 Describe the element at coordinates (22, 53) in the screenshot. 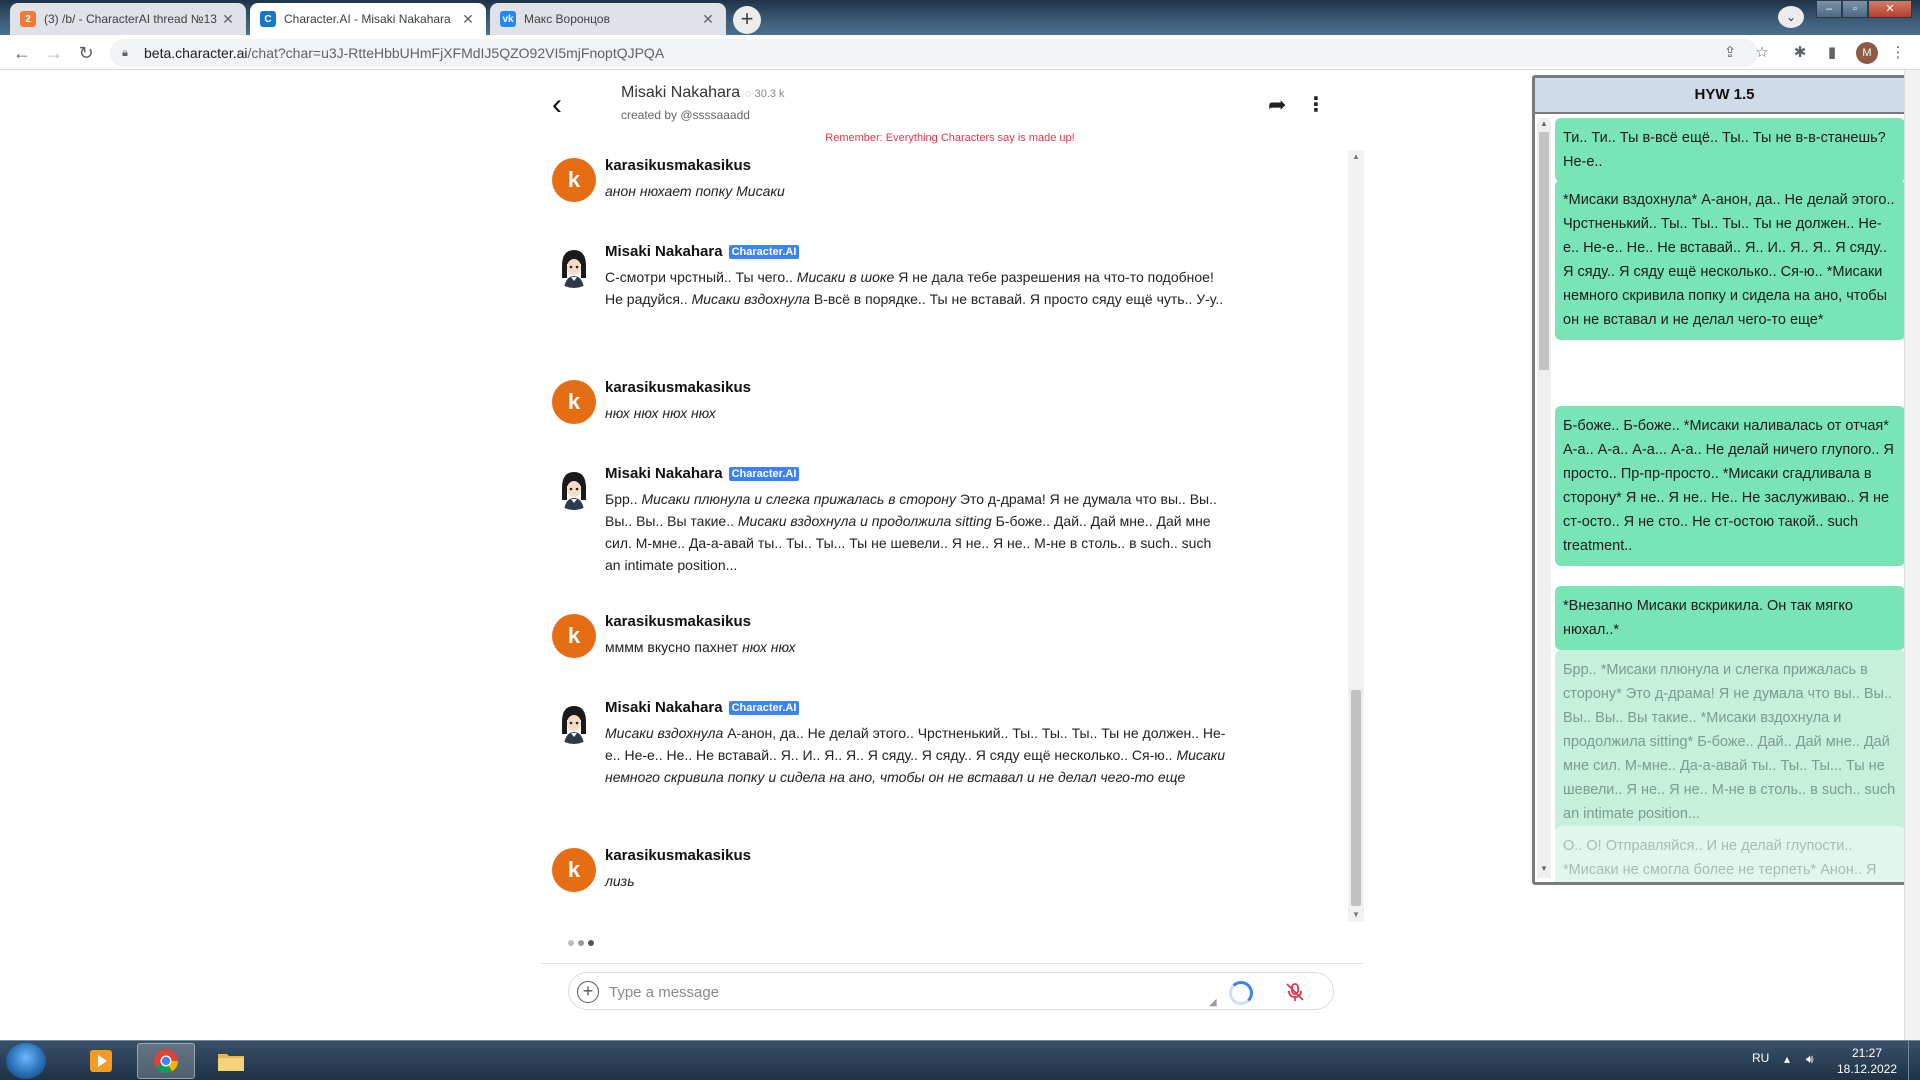

I see `back-arrow-icon: ←` at that location.